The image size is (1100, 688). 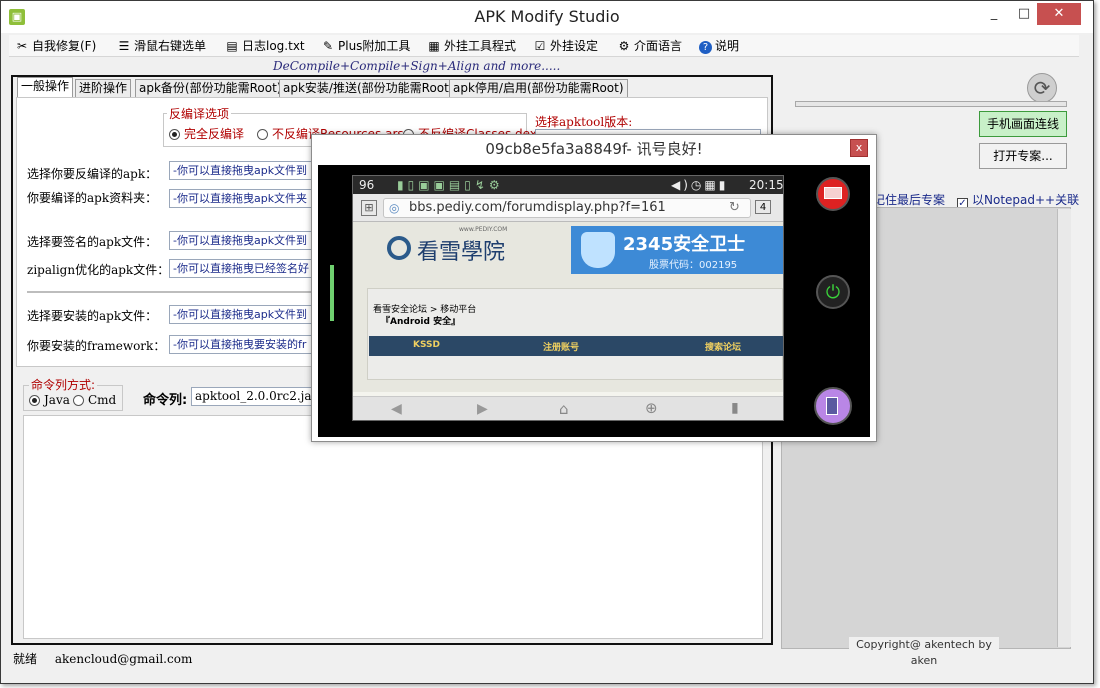 What do you see at coordinates (461, 252) in the screenshot?
I see `site-name: 看雪學院` at bounding box center [461, 252].